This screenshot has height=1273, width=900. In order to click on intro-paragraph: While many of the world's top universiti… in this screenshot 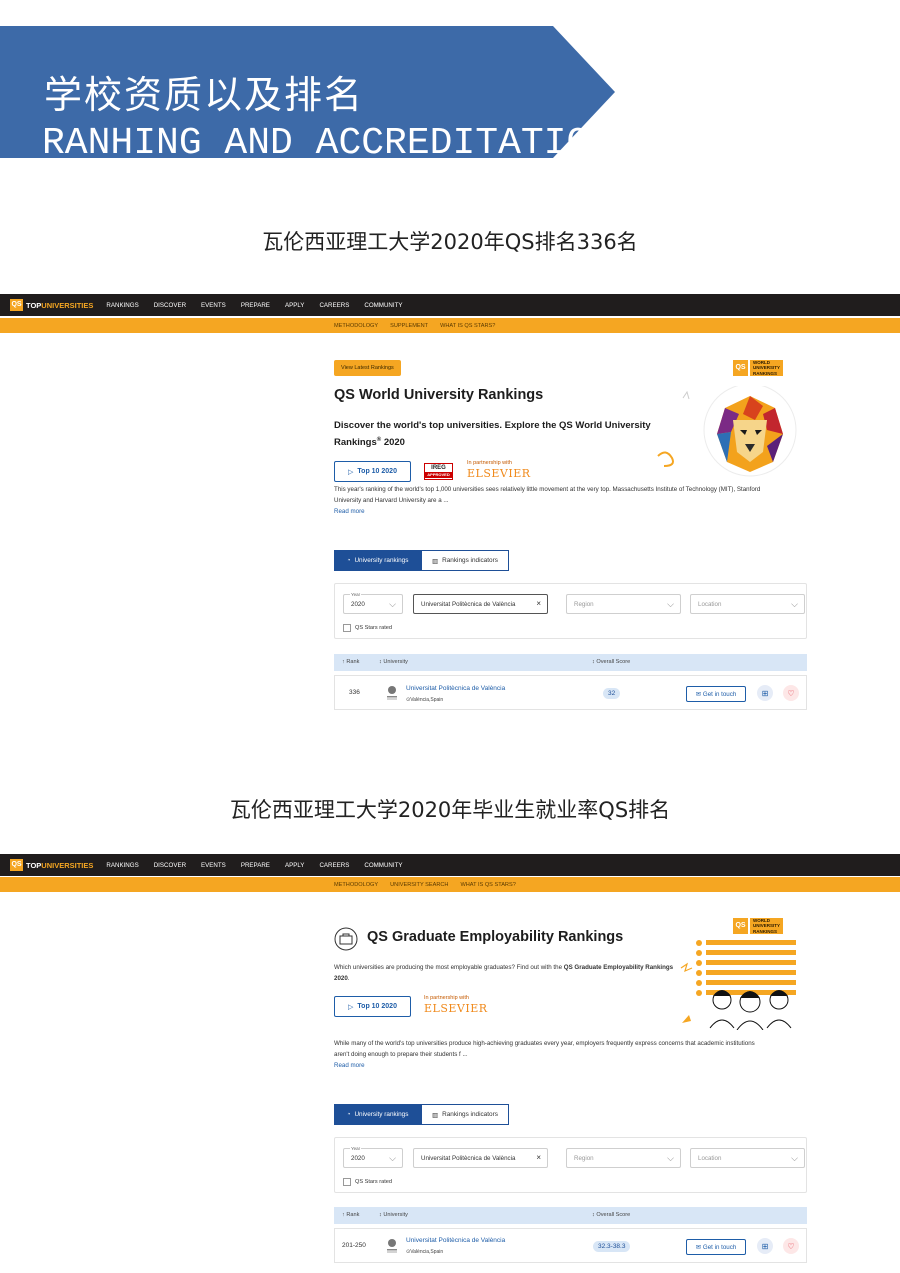, I will do `click(544, 1049)`.